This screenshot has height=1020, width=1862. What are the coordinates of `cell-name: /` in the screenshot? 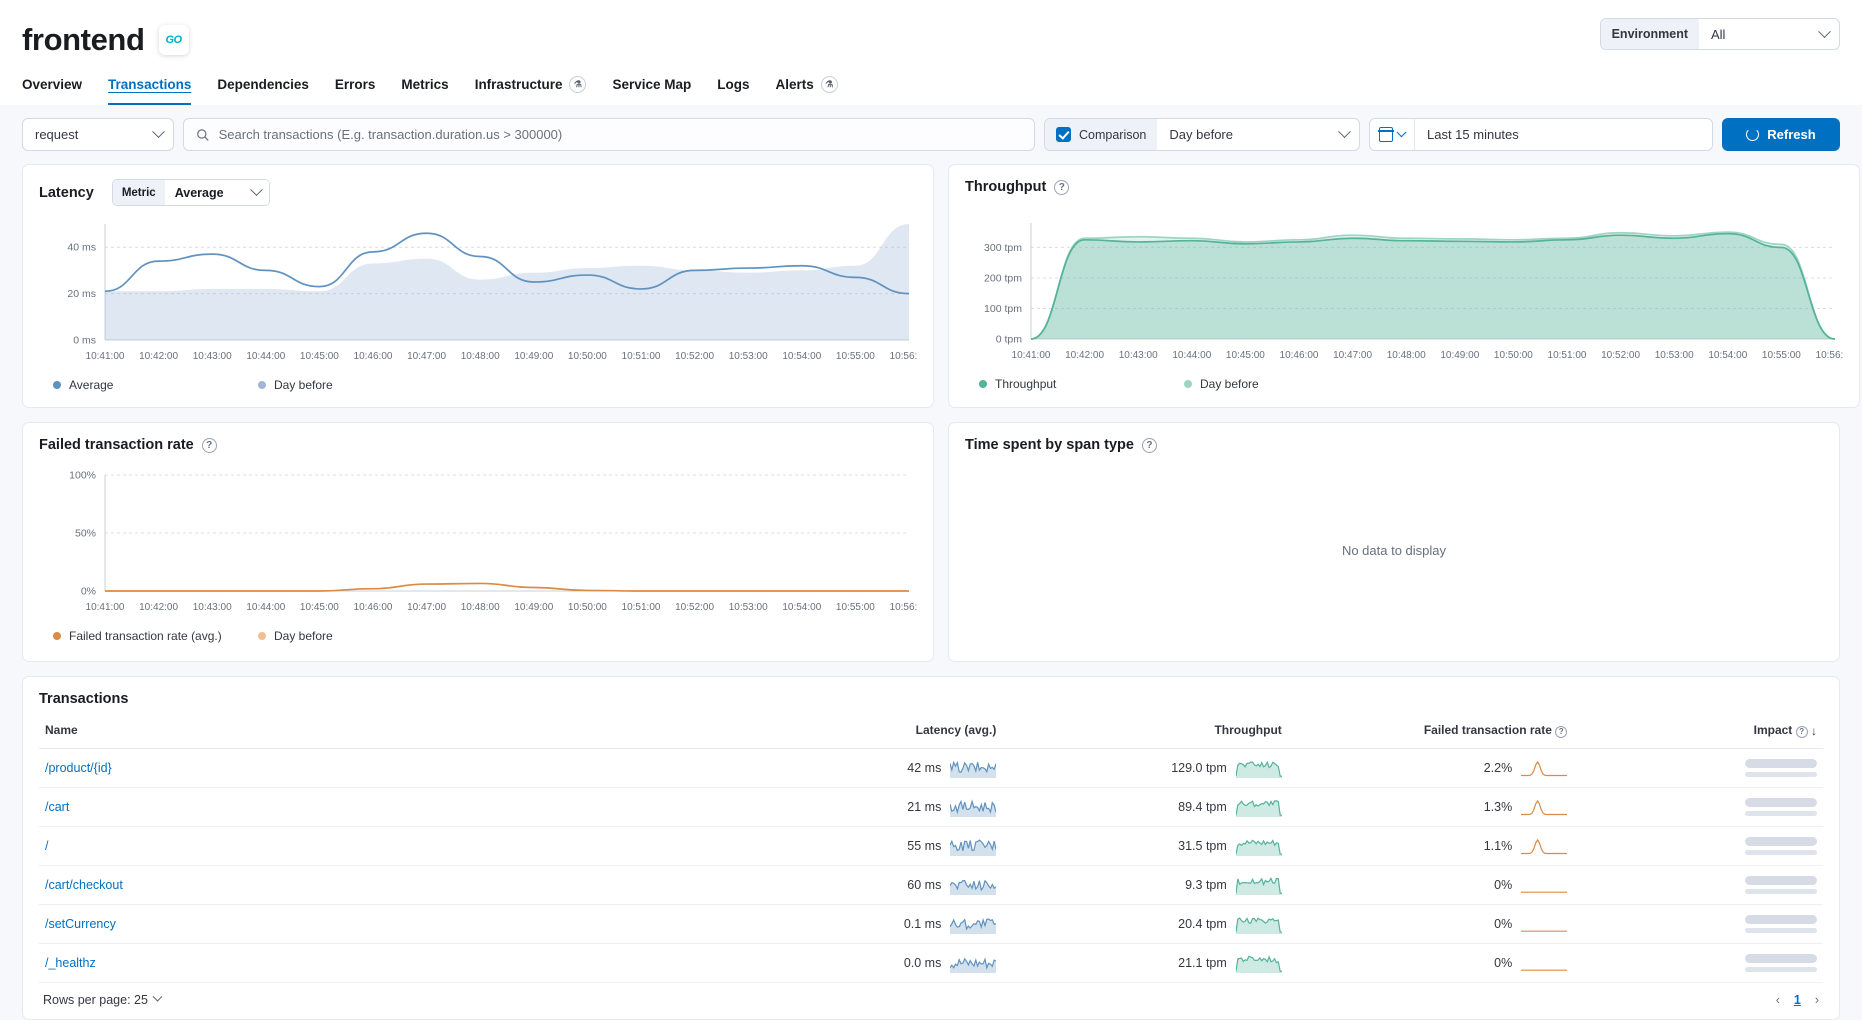 It's located at (378, 846).